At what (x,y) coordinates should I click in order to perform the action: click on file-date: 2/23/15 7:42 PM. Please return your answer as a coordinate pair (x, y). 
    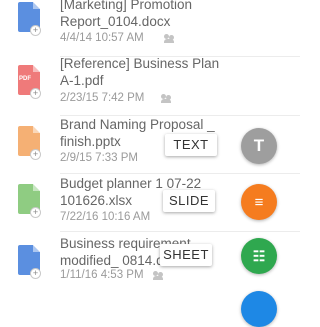
    Looking at the image, I should click on (102, 98).